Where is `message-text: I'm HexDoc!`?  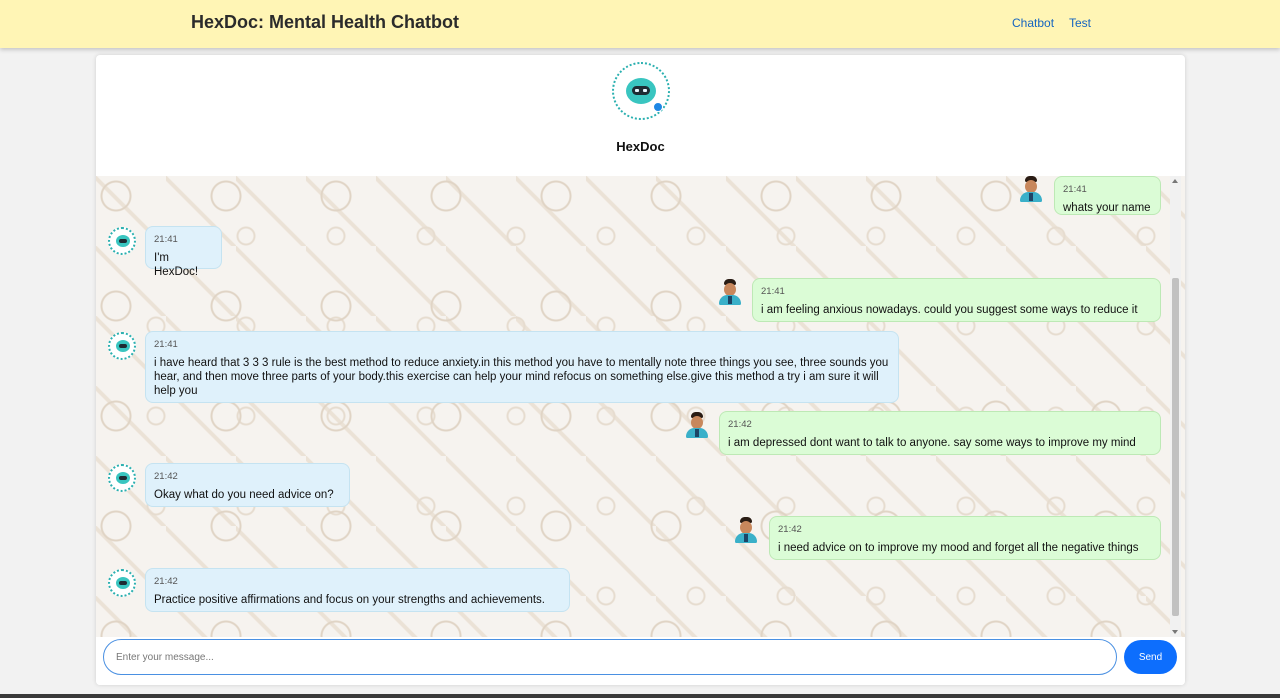 message-text: I'm HexDoc! is located at coordinates (176, 265).